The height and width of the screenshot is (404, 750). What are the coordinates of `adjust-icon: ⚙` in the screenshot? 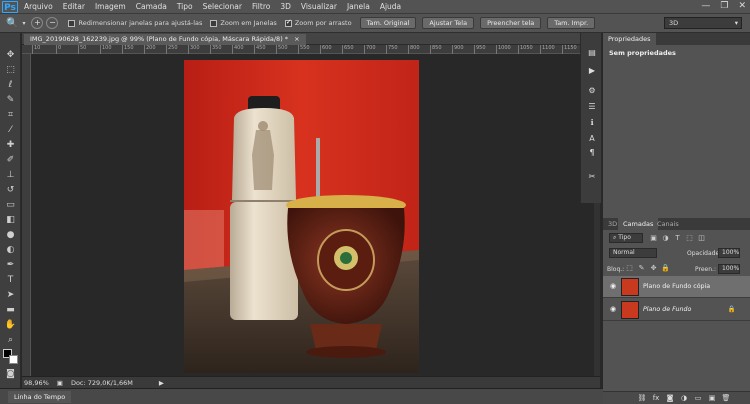 It's located at (592, 90).